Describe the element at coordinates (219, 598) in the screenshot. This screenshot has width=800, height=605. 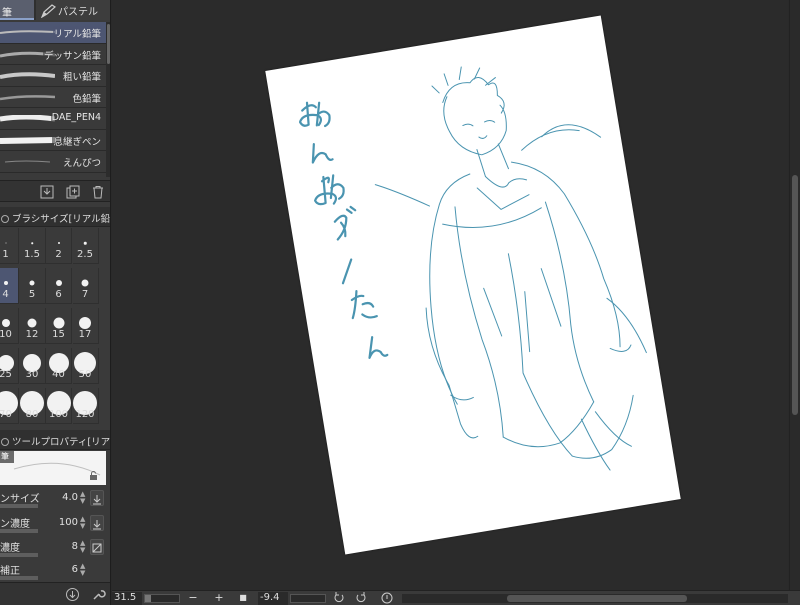
I see `zoom-in-button: +` at that location.